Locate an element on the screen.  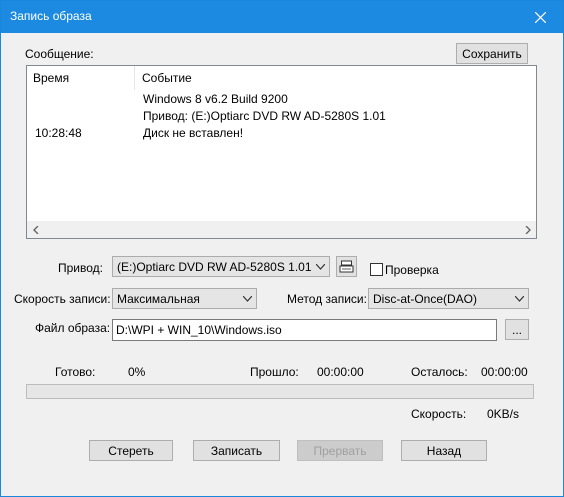
verify-checkbox is located at coordinates (376, 269).